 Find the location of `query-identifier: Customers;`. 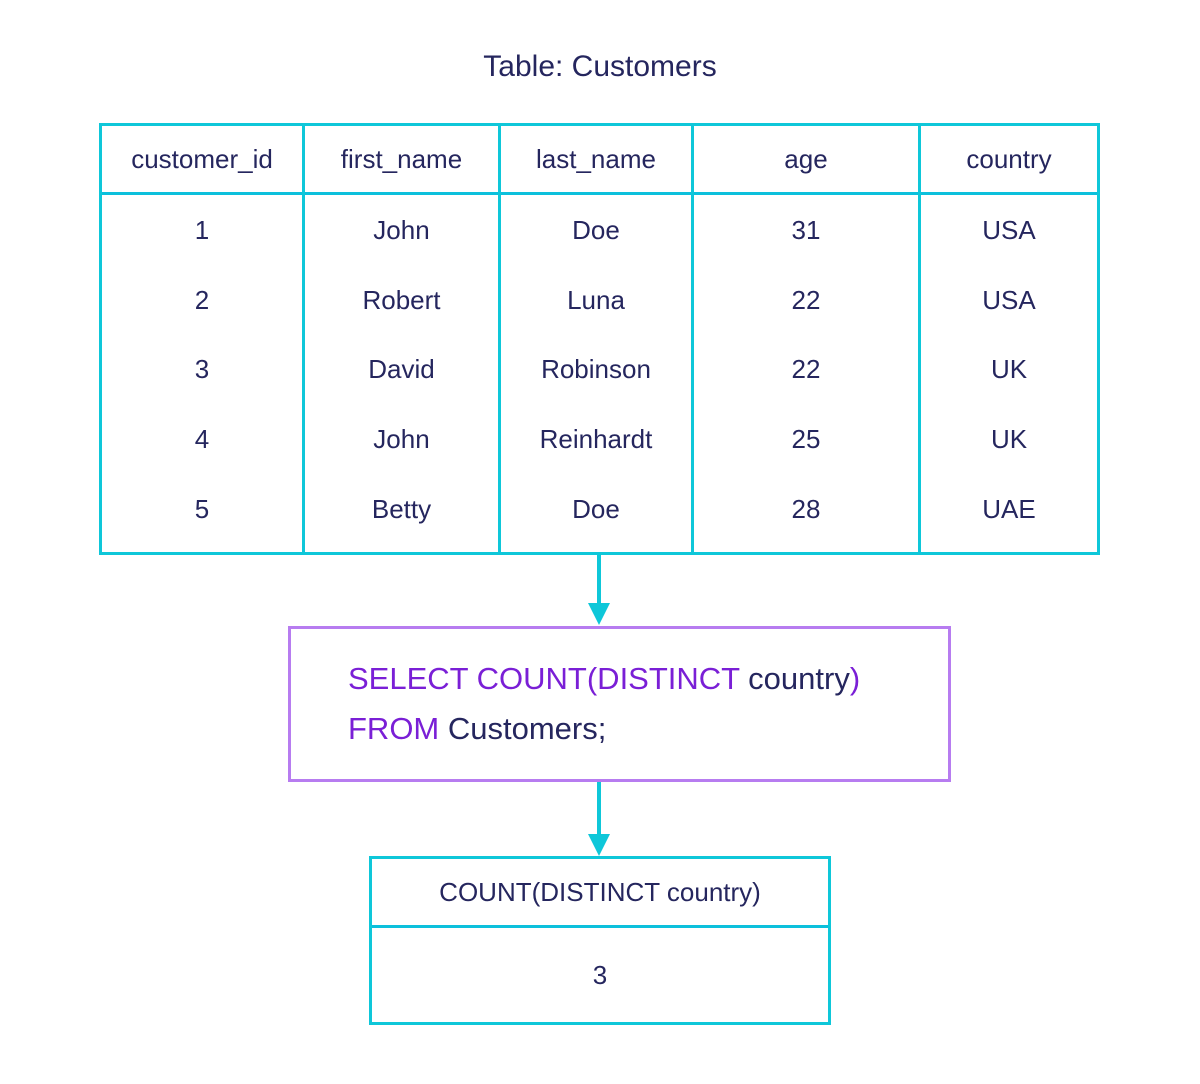

query-identifier: Customers; is located at coordinates (527, 728).